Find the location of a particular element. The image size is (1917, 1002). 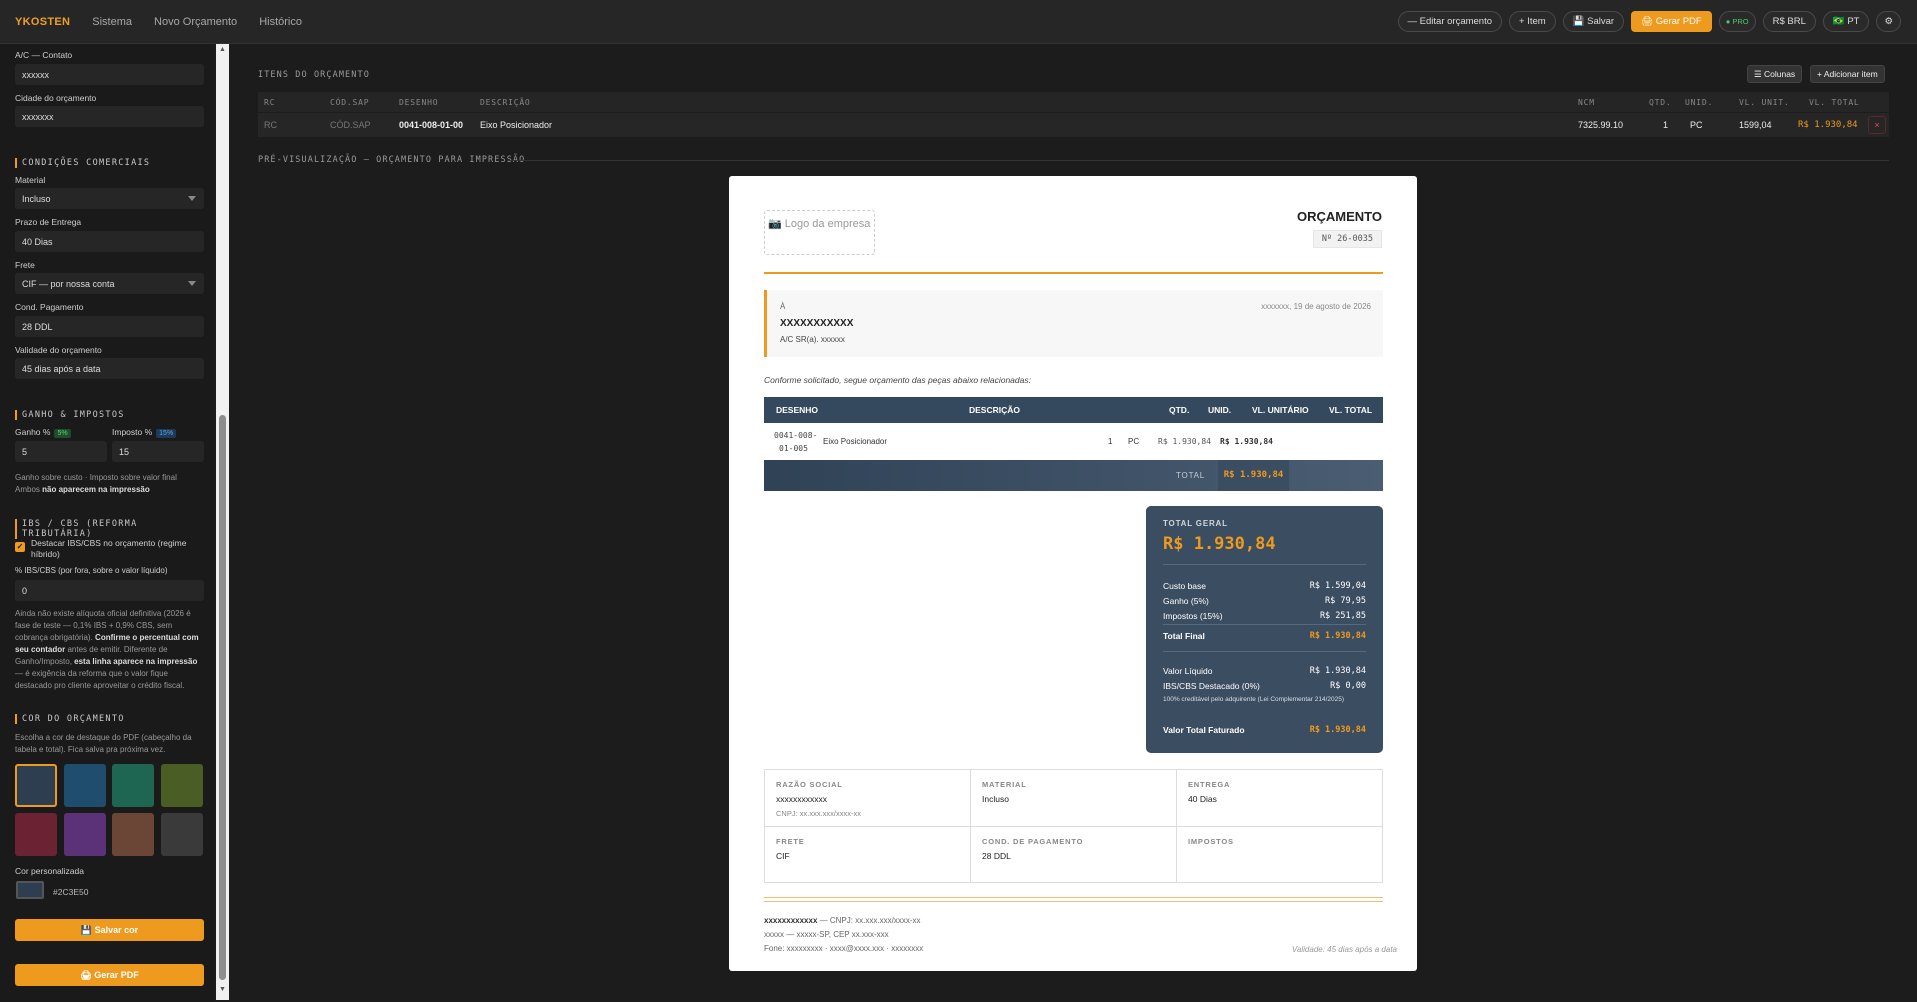

delete-row-button: × is located at coordinates (1877, 125).